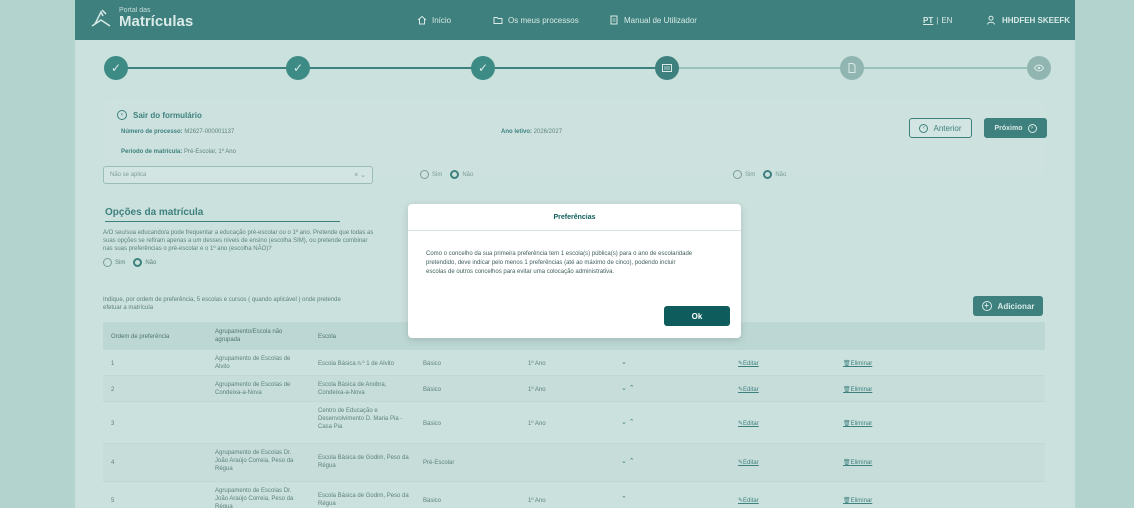  I want to click on dialog-title: Preferências, so click(574, 217).